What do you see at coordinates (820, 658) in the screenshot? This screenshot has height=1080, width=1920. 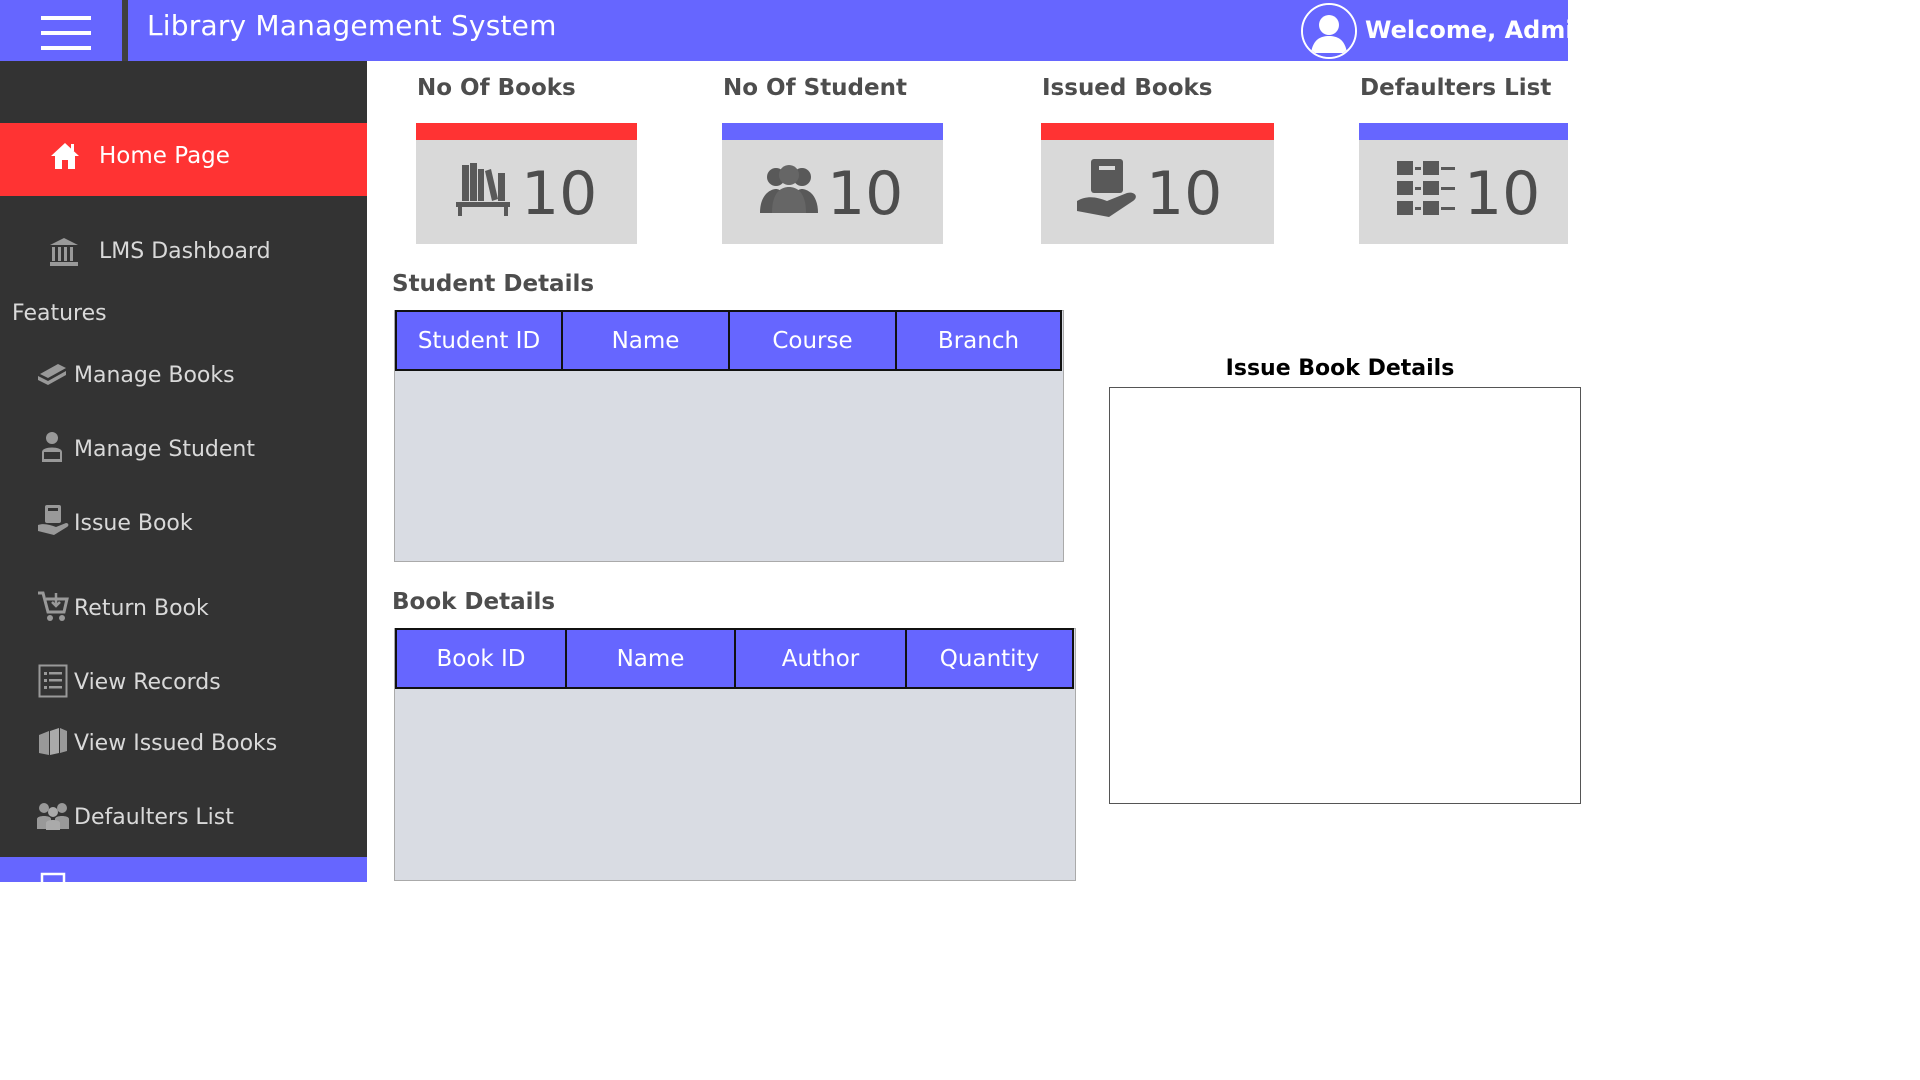 I see `column-header-author: Author` at bounding box center [820, 658].